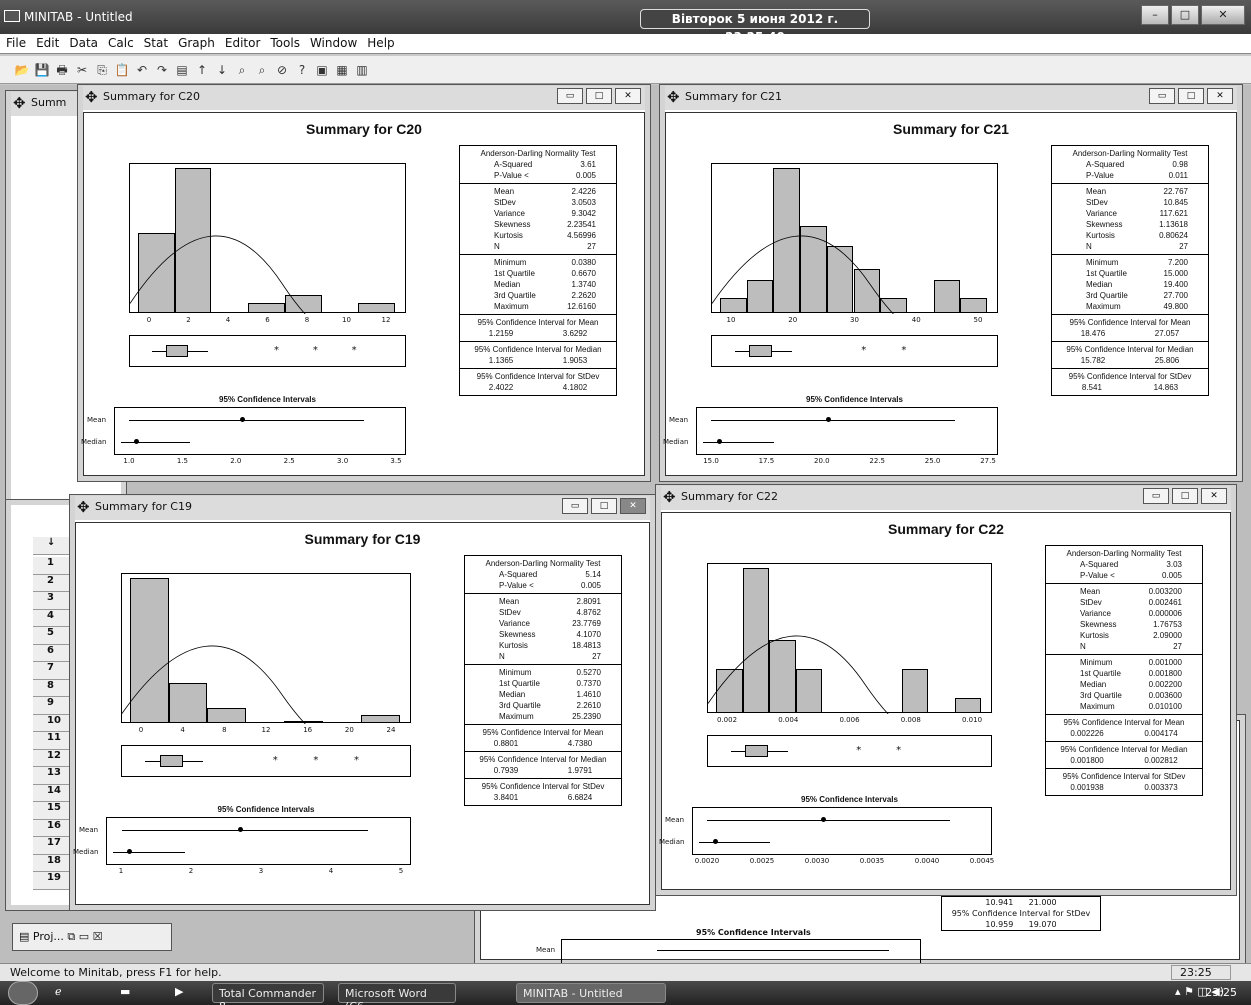 The height and width of the screenshot is (1005, 1251). What do you see at coordinates (543, 563) in the screenshot?
I see `ad-title: Anderson-Darling Normality Test` at bounding box center [543, 563].